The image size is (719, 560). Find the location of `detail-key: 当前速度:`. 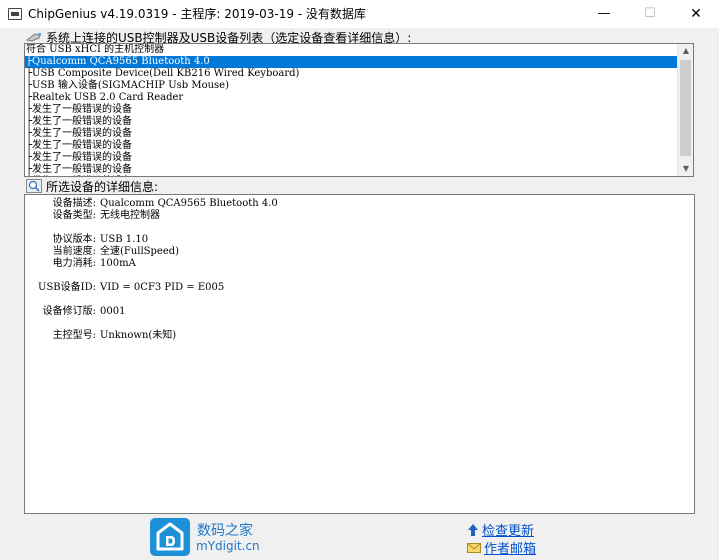

detail-key: 当前速度: is located at coordinates (74, 251).